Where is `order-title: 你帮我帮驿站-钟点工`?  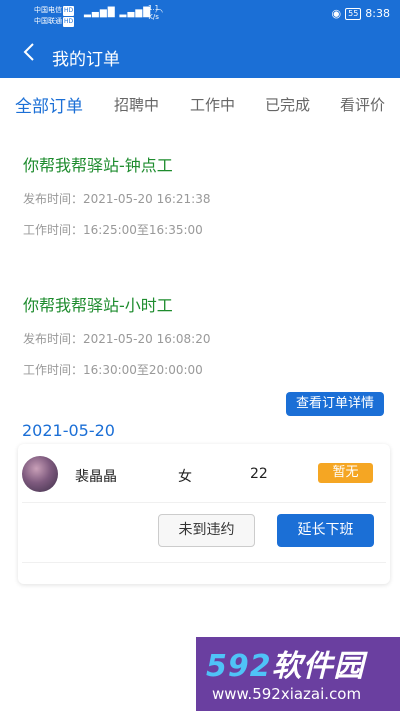 order-title: 你帮我帮驿站-钟点工 is located at coordinates (98, 164).